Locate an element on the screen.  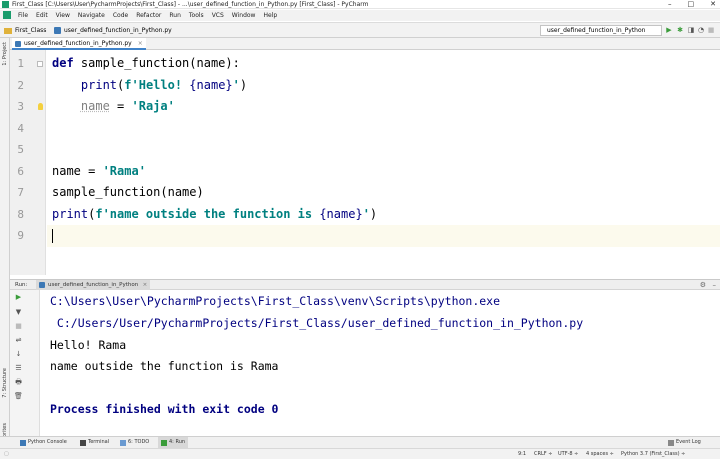
indent-setting: 4 spaces ÷ is located at coordinates (600, 454).